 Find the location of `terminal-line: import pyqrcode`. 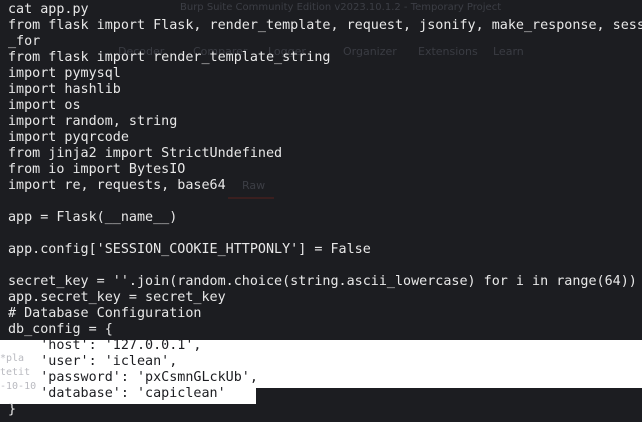

terminal-line: import pyqrcode is located at coordinates (68, 137).